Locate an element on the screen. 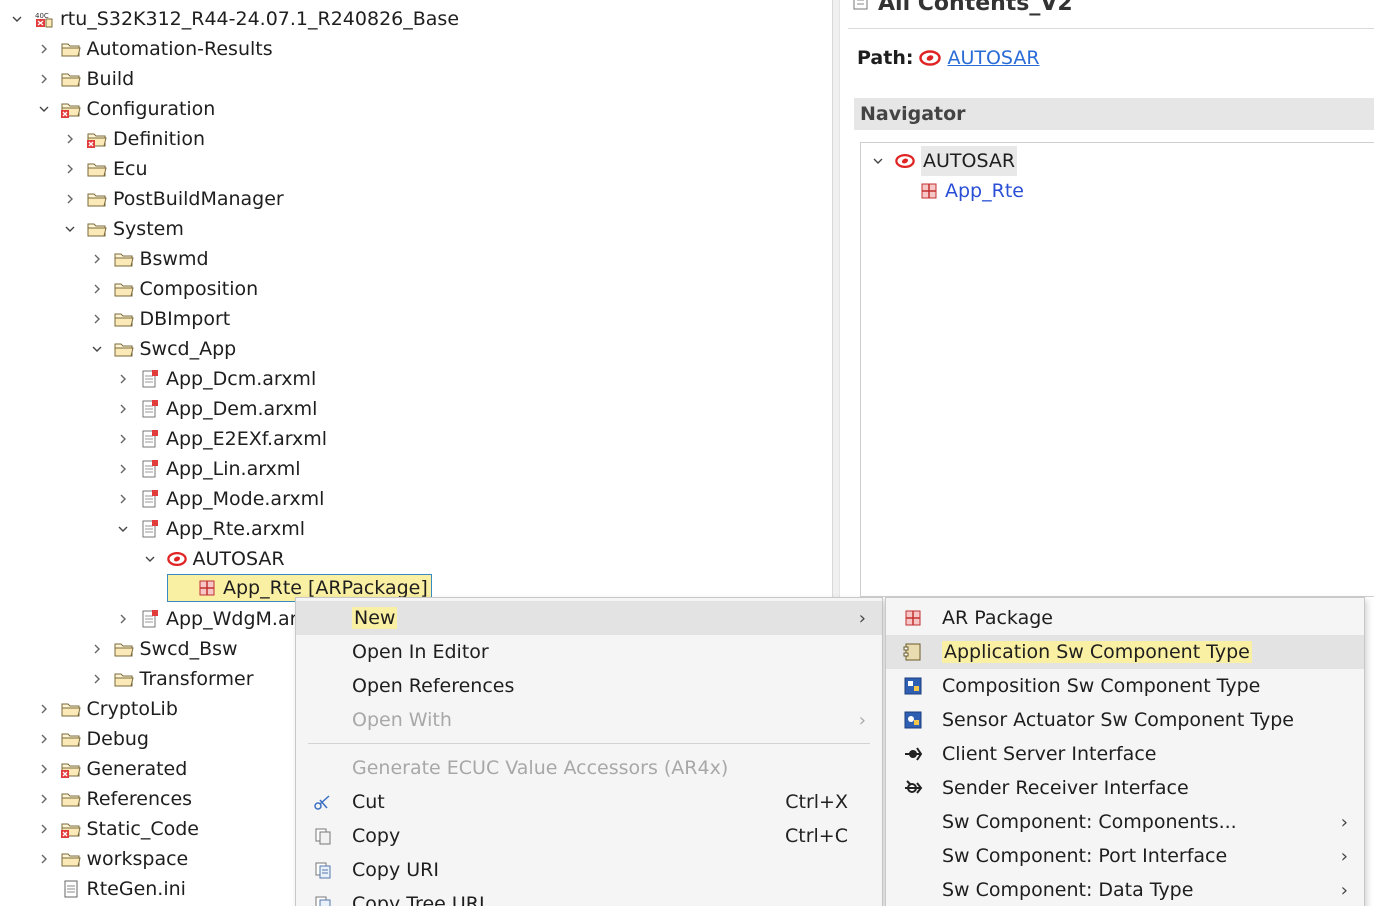  tree-item: Debug is located at coordinates (92, 739).